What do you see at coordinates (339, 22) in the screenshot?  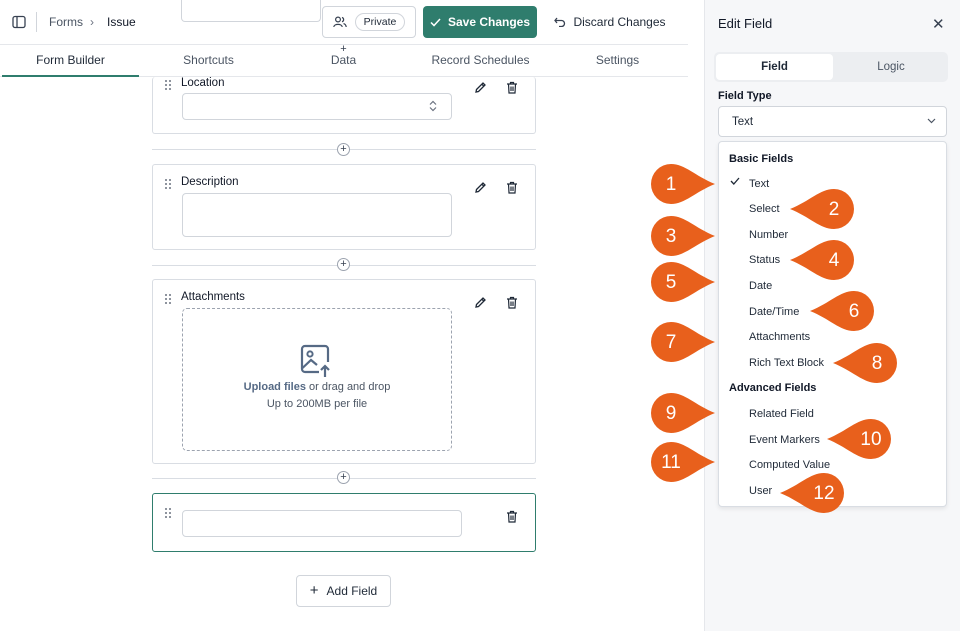 I see `users-icon` at bounding box center [339, 22].